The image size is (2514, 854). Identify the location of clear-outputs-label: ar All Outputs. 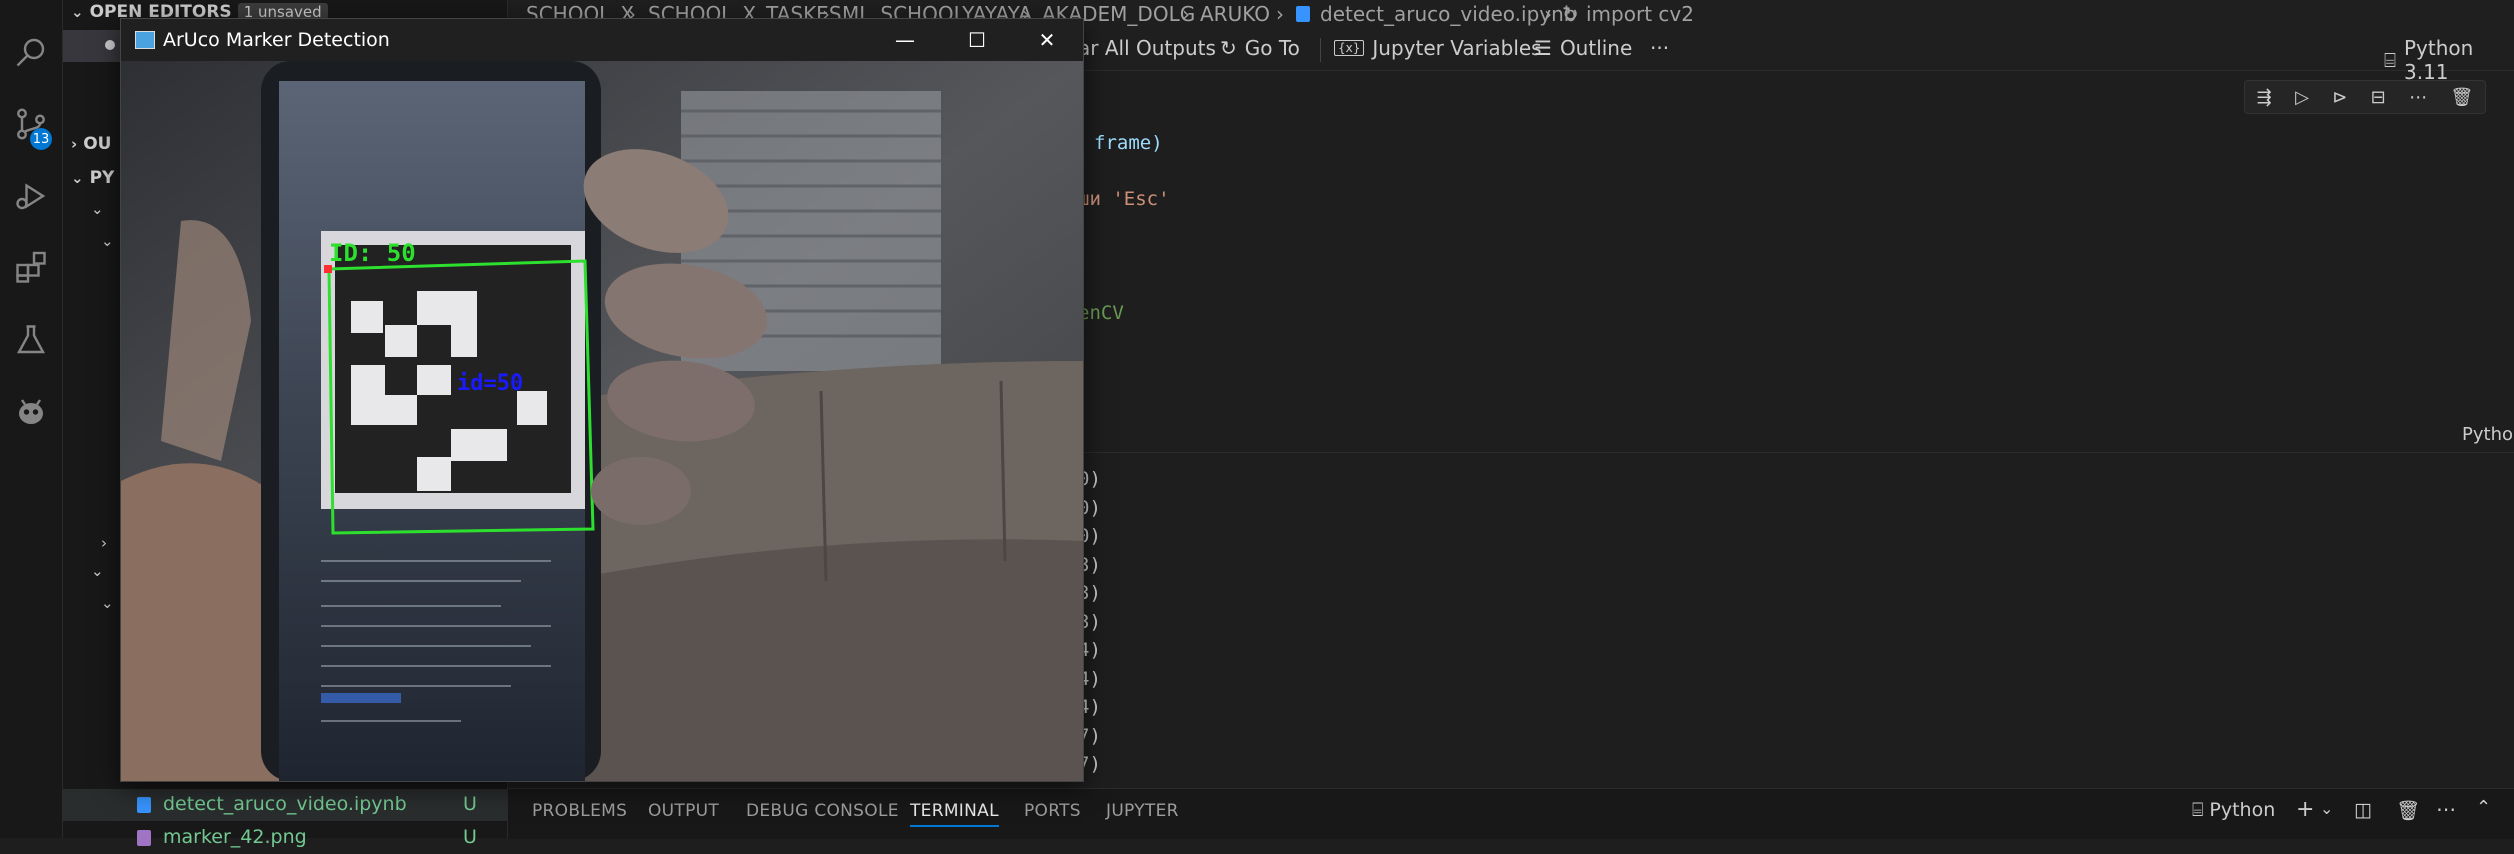
(1147, 48).